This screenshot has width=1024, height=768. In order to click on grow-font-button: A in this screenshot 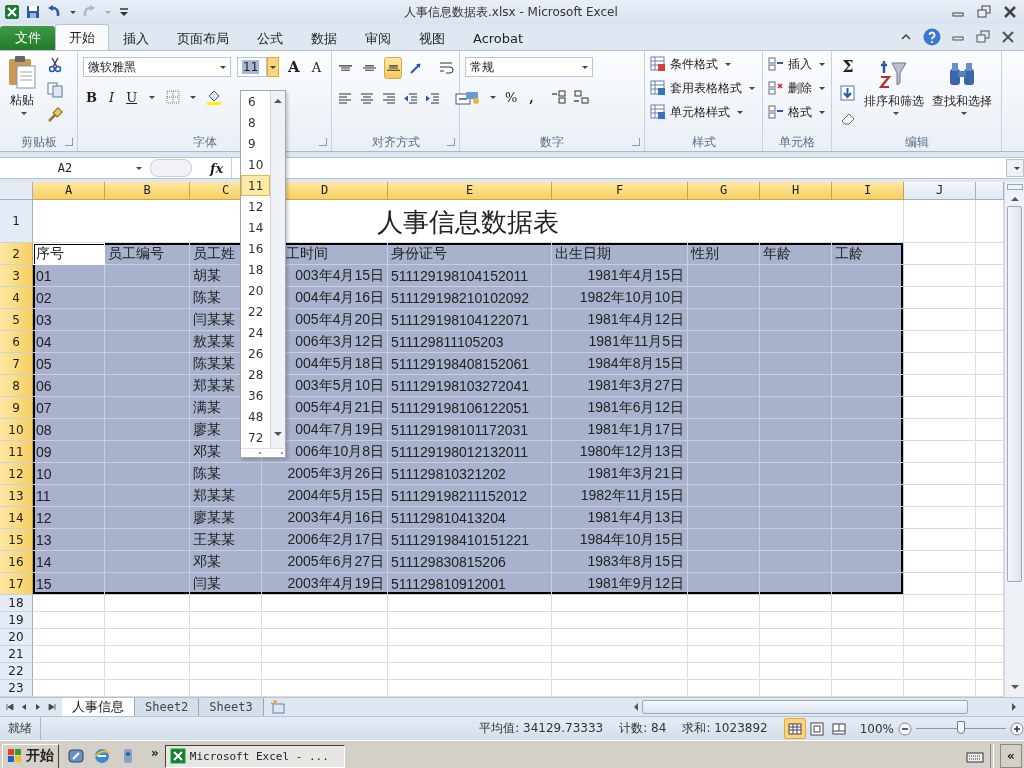, I will do `click(294, 67)`.